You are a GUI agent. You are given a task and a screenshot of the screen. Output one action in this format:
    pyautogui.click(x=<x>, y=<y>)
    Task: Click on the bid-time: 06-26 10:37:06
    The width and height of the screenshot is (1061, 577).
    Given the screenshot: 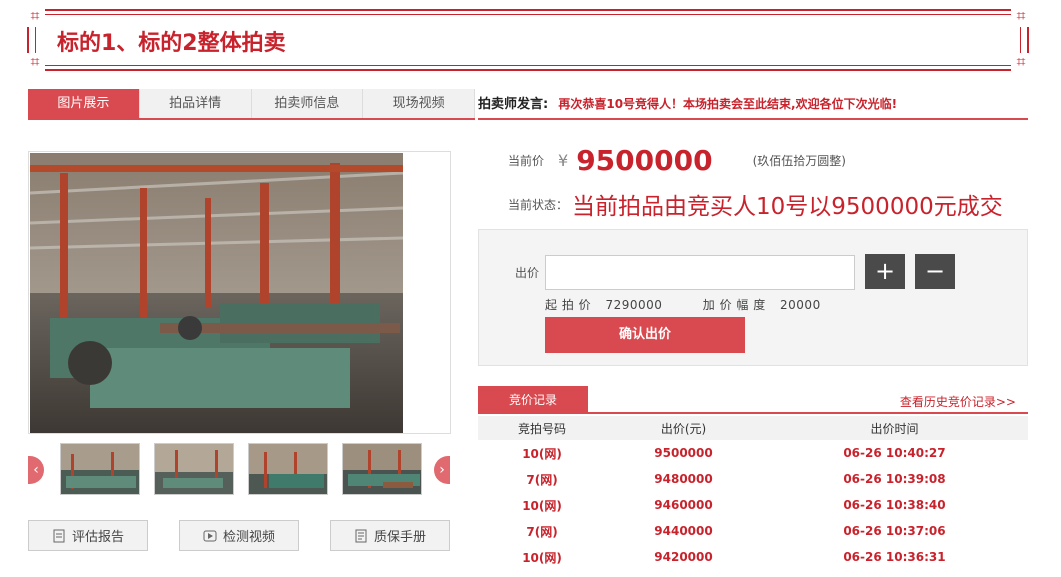 What is the action you would take?
    pyautogui.click(x=894, y=531)
    